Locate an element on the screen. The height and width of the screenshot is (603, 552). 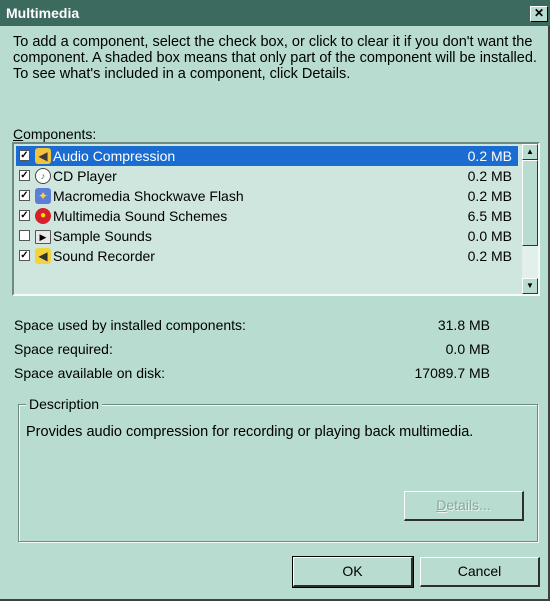
item-label: Sample Sounds is located at coordinates (102, 236).